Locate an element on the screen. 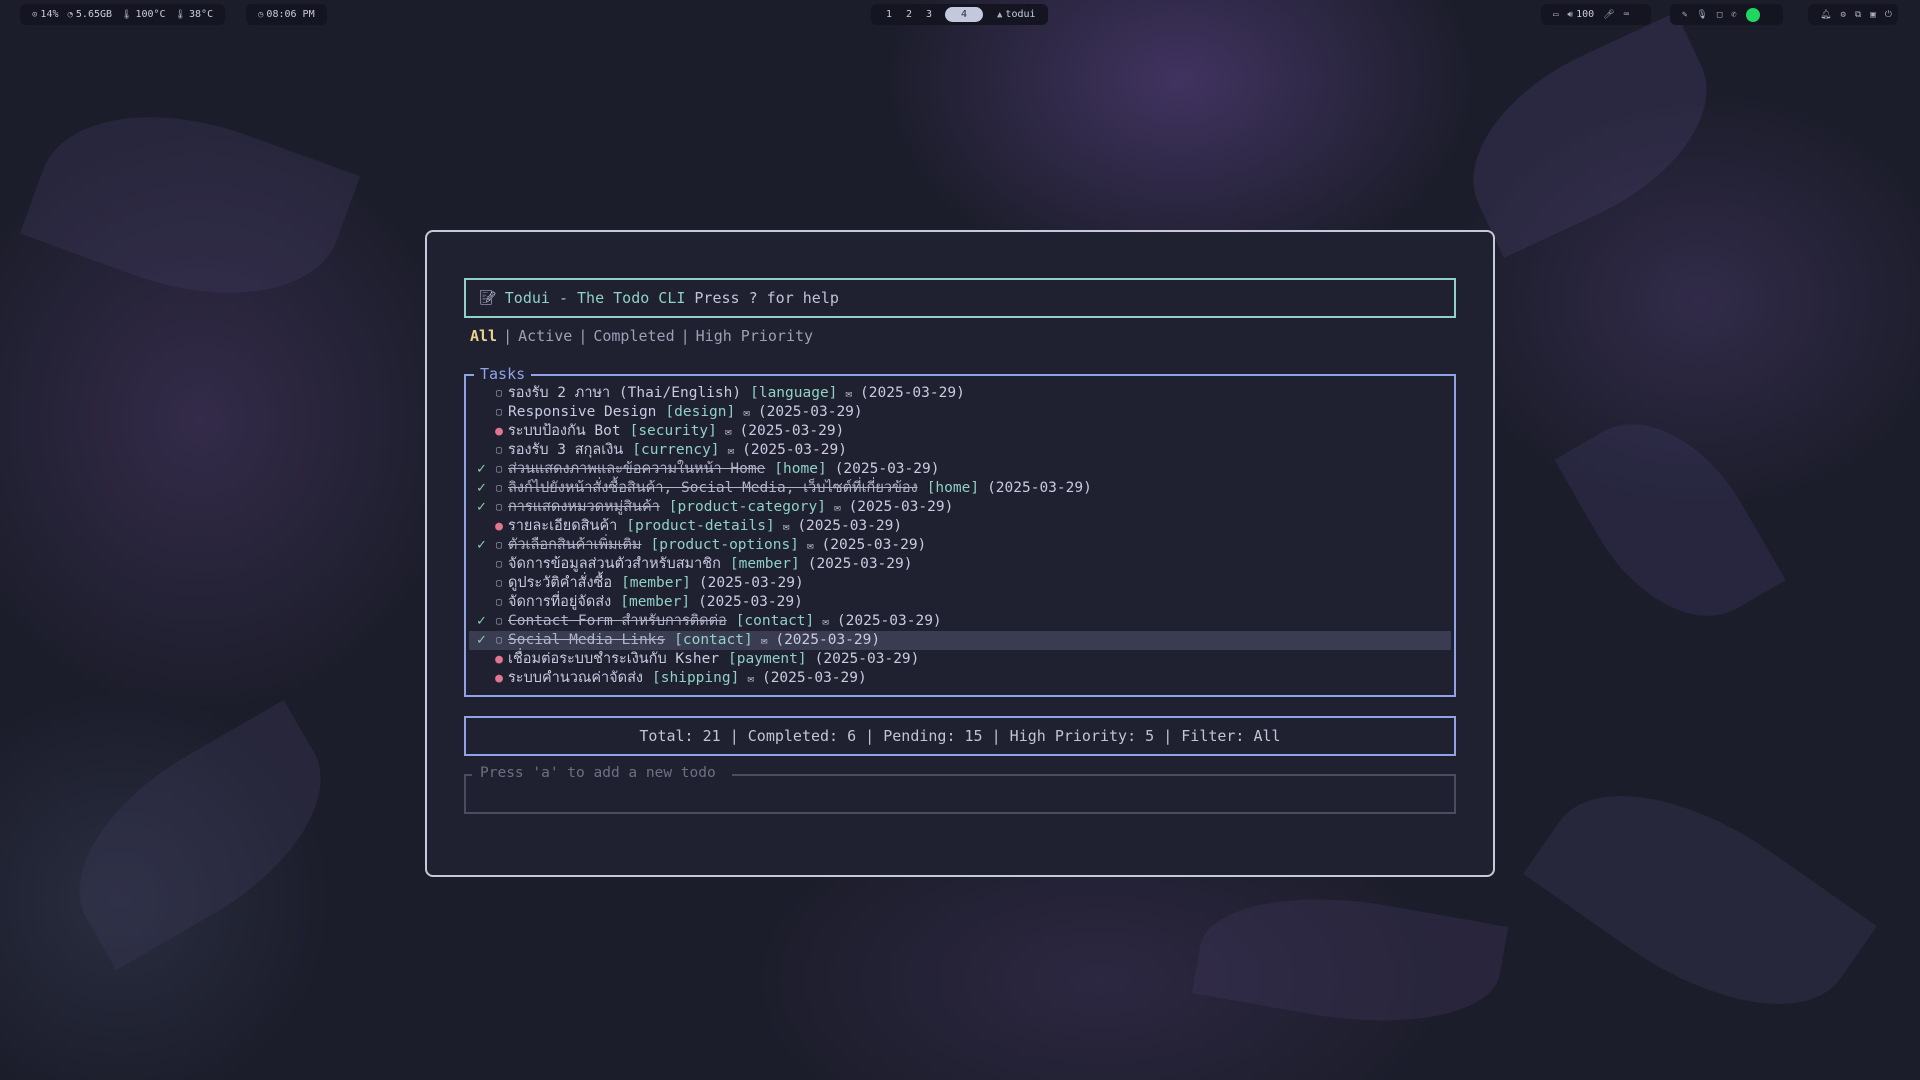 The image size is (1920, 1080). app-title: Todui - The Todo CLI is located at coordinates (595, 298).